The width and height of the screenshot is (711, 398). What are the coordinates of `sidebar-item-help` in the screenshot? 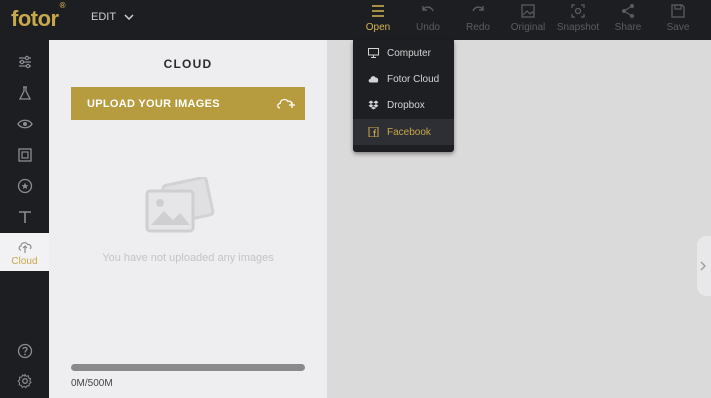 It's located at (24, 351).